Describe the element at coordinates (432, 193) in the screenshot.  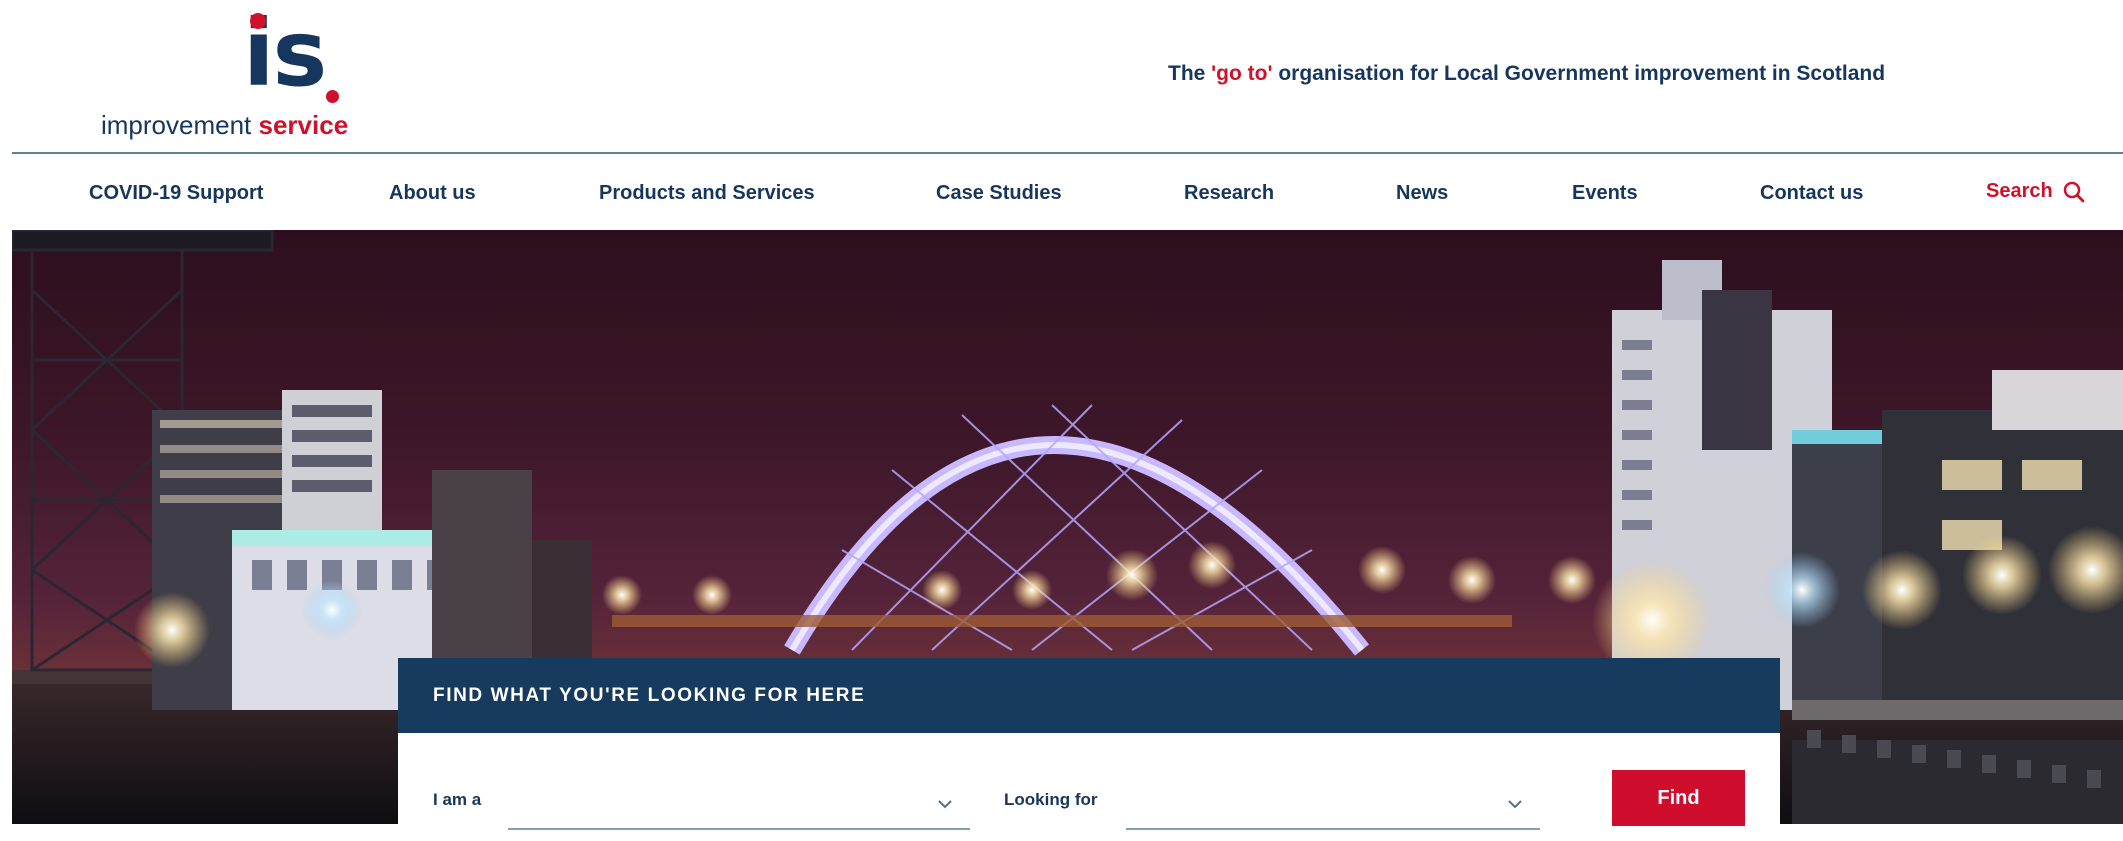
I see `nav-item-about-us: About us` at that location.